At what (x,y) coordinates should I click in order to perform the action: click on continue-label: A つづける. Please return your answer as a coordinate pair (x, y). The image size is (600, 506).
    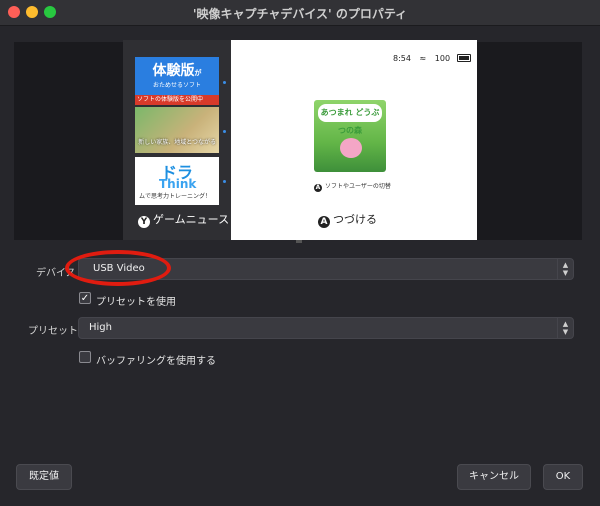
    Looking at the image, I should click on (347, 219).